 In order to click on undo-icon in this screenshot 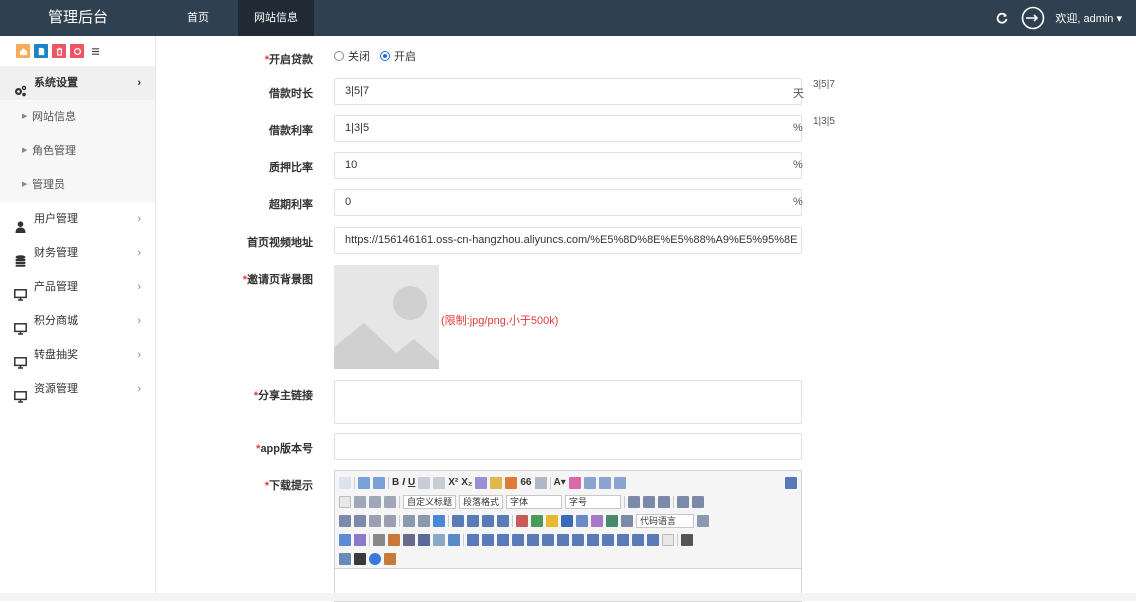, I will do `click(364, 482)`.